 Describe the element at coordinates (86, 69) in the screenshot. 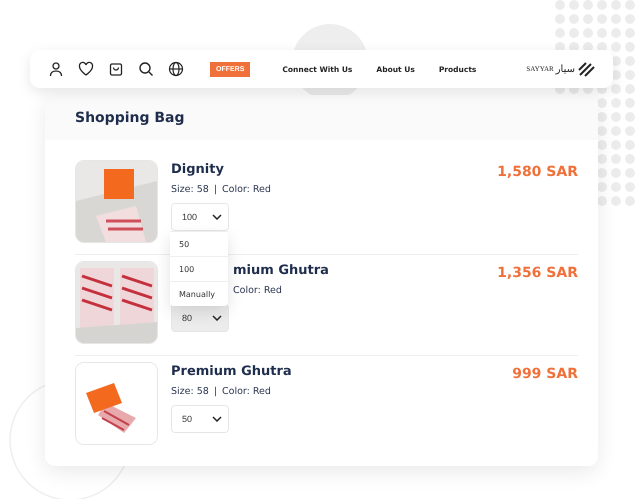

I see `heart-icon` at that location.